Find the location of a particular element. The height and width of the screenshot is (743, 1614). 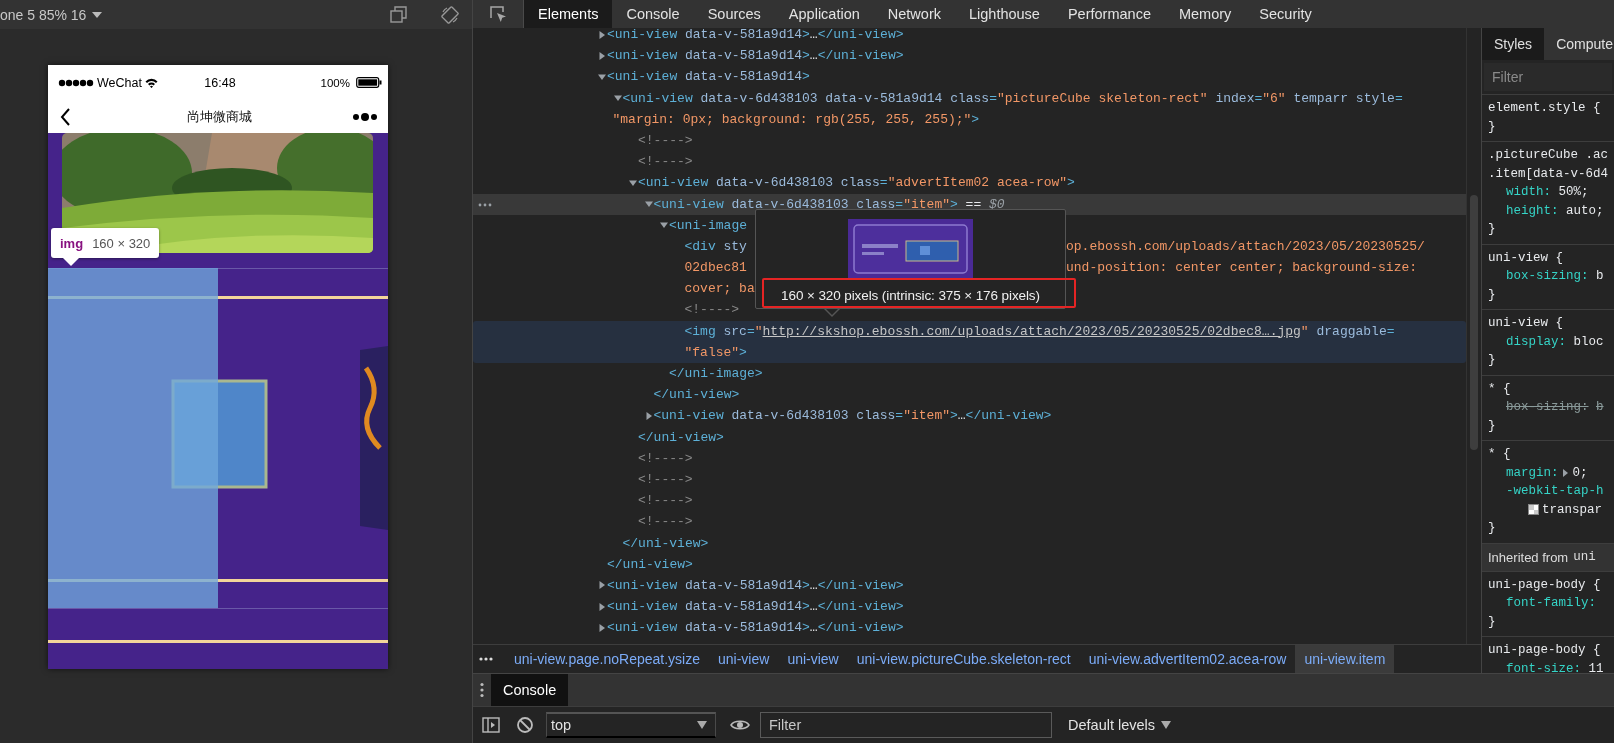

breadcrumb: uni-view.pictureCube.skeleton-rect is located at coordinates (963, 659).